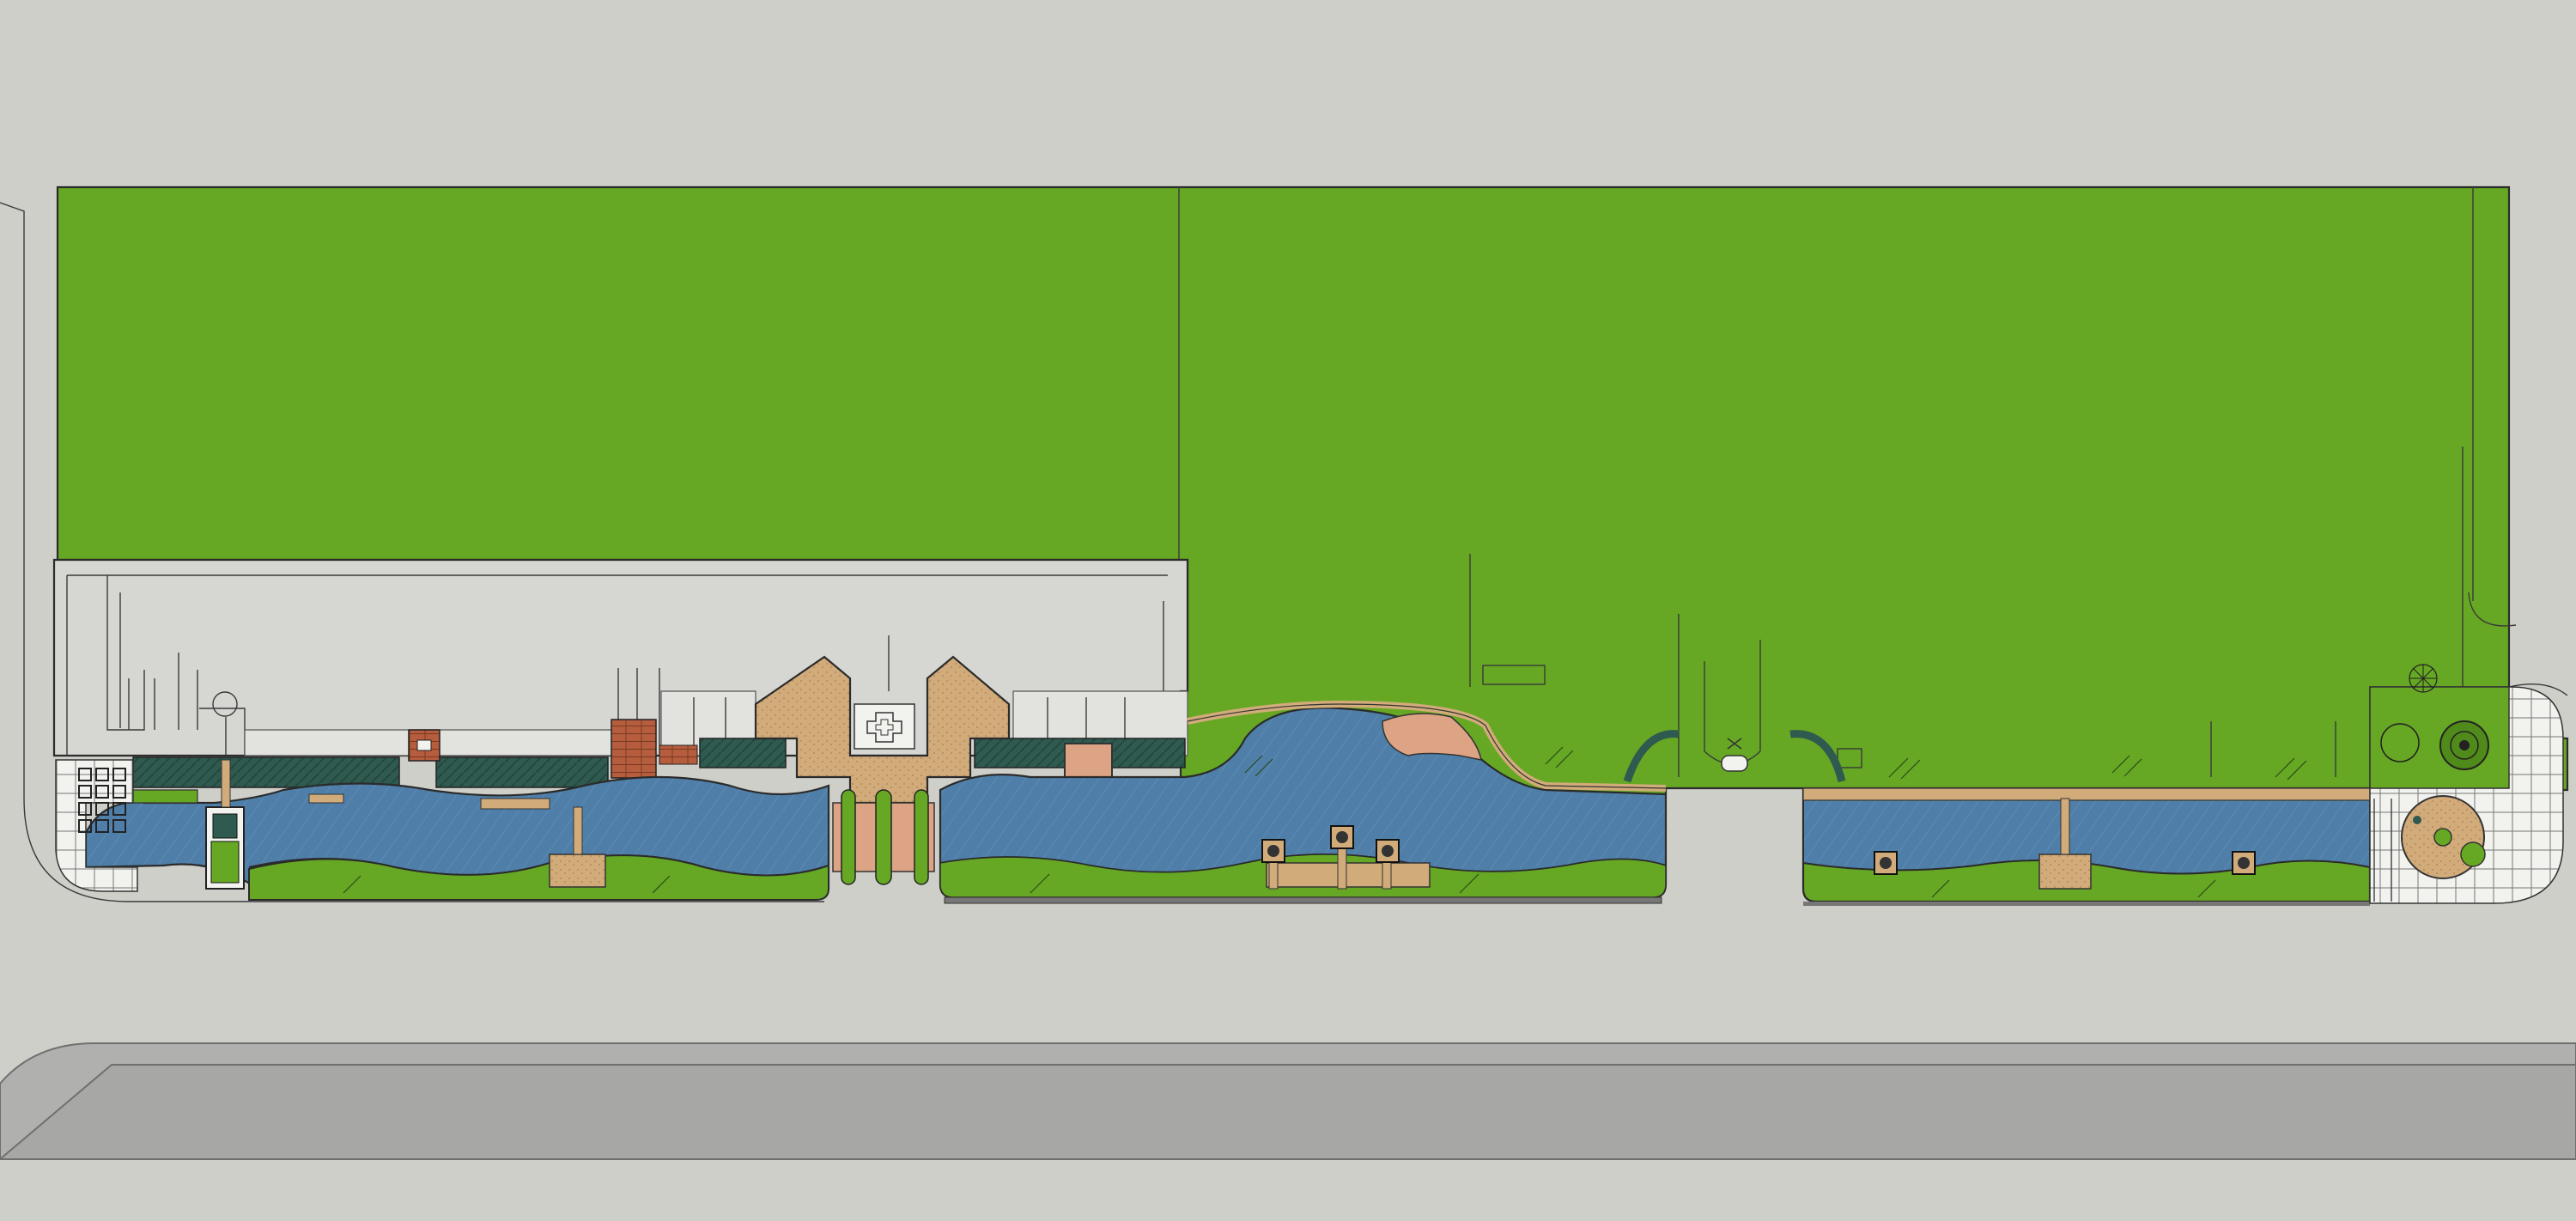 Image resolution: width=2576 pixels, height=1221 pixels. What do you see at coordinates (1288, 1101) in the screenshot?
I see `south-road` at bounding box center [1288, 1101].